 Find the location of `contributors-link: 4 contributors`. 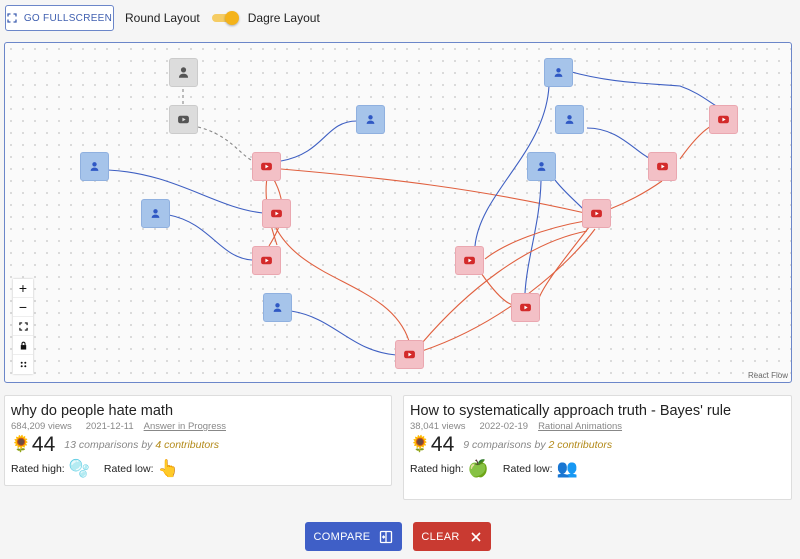

contributors-link: 4 contributors is located at coordinates (187, 445).